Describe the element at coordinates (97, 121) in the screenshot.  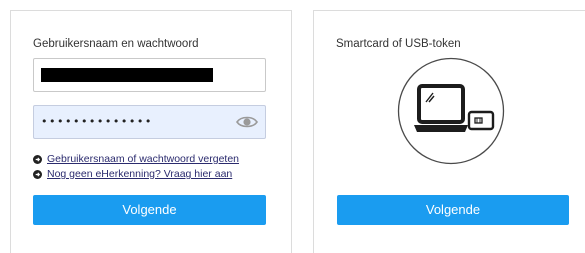
I see `password-value: ••••••••••••••` at that location.